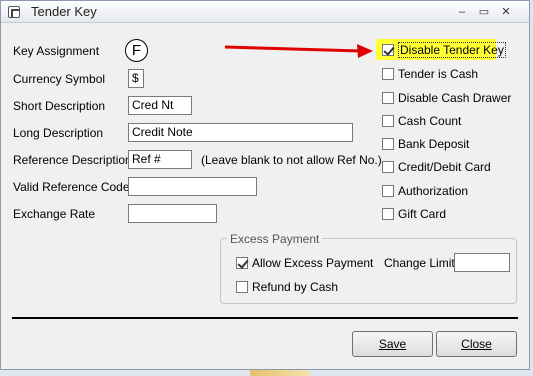  Describe the element at coordinates (482, 262) in the screenshot. I see `change-limit-field` at that location.